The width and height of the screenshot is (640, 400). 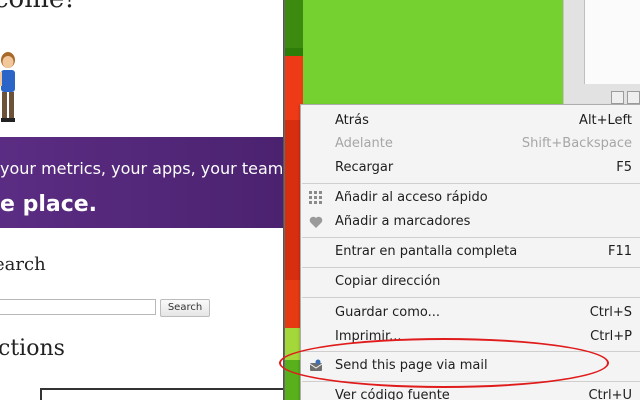 What do you see at coordinates (141, 168) in the screenshot?
I see `banner-tagline: your metrics, your apps, your team` at bounding box center [141, 168].